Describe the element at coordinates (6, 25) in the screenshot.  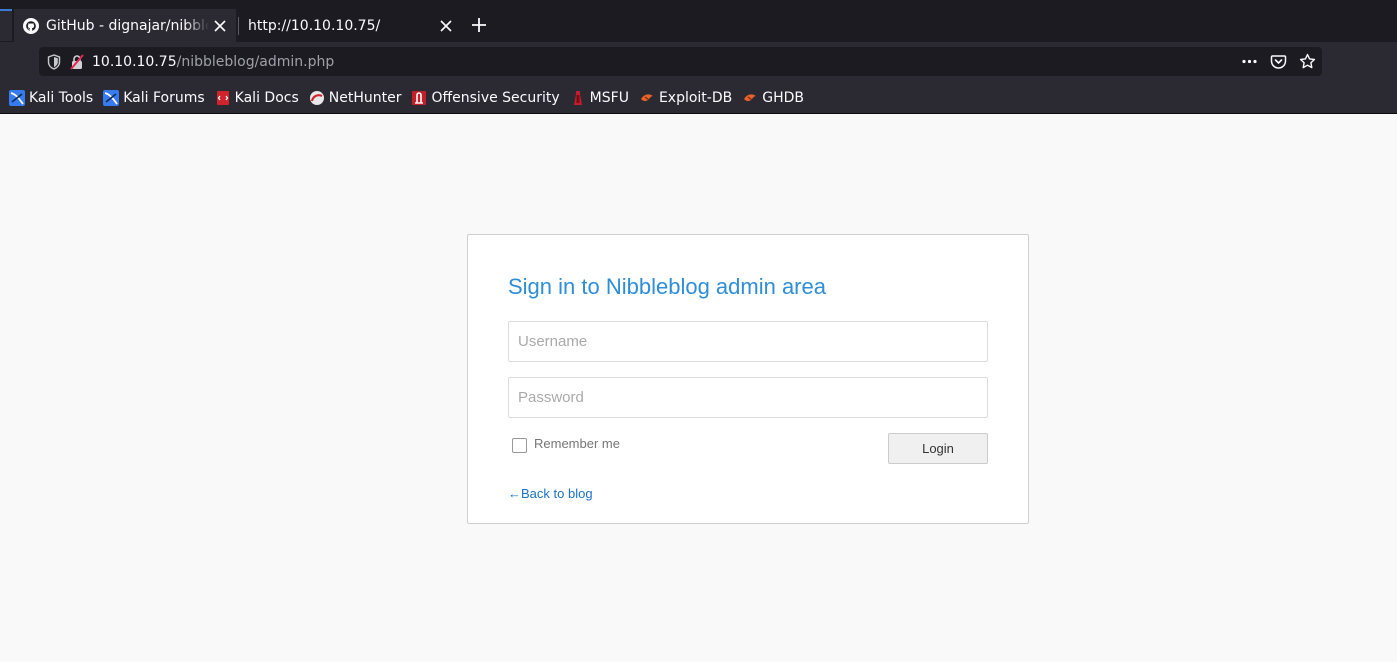
I see `tab-overflow-edge` at that location.